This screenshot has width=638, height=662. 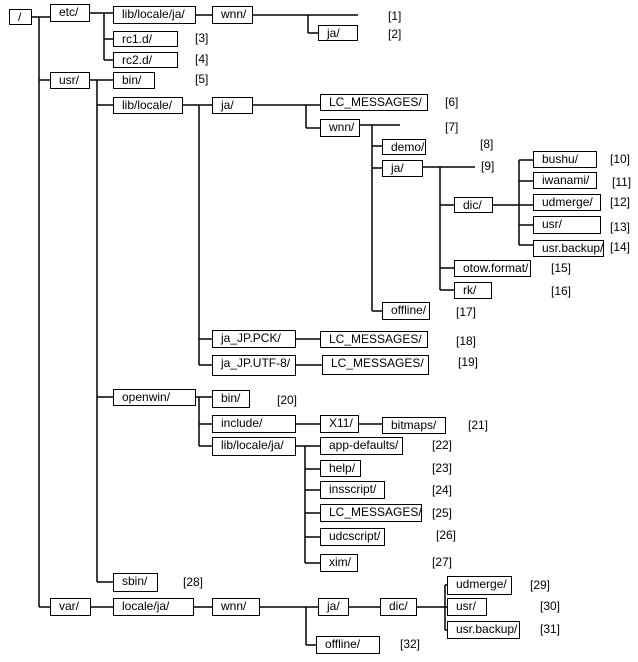 What do you see at coordinates (487, 144) in the screenshot?
I see `footnote-ref: [8]` at bounding box center [487, 144].